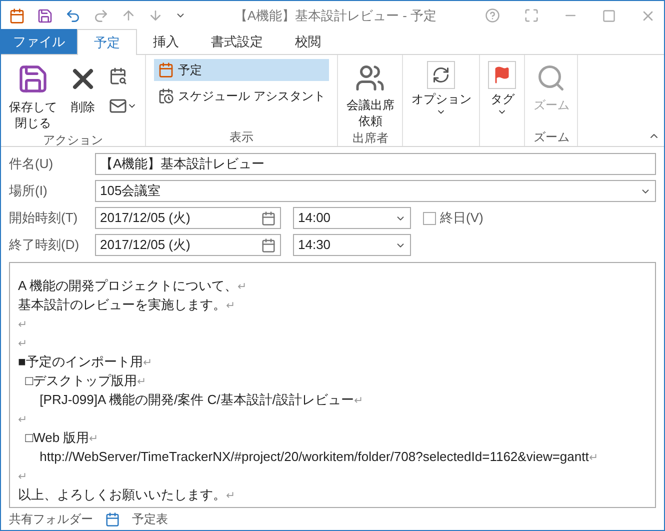 The height and width of the screenshot is (531, 665). What do you see at coordinates (122, 304) in the screenshot?
I see `body-text: 基本設計のレビューを実施します。` at bounding box center [122, 304].